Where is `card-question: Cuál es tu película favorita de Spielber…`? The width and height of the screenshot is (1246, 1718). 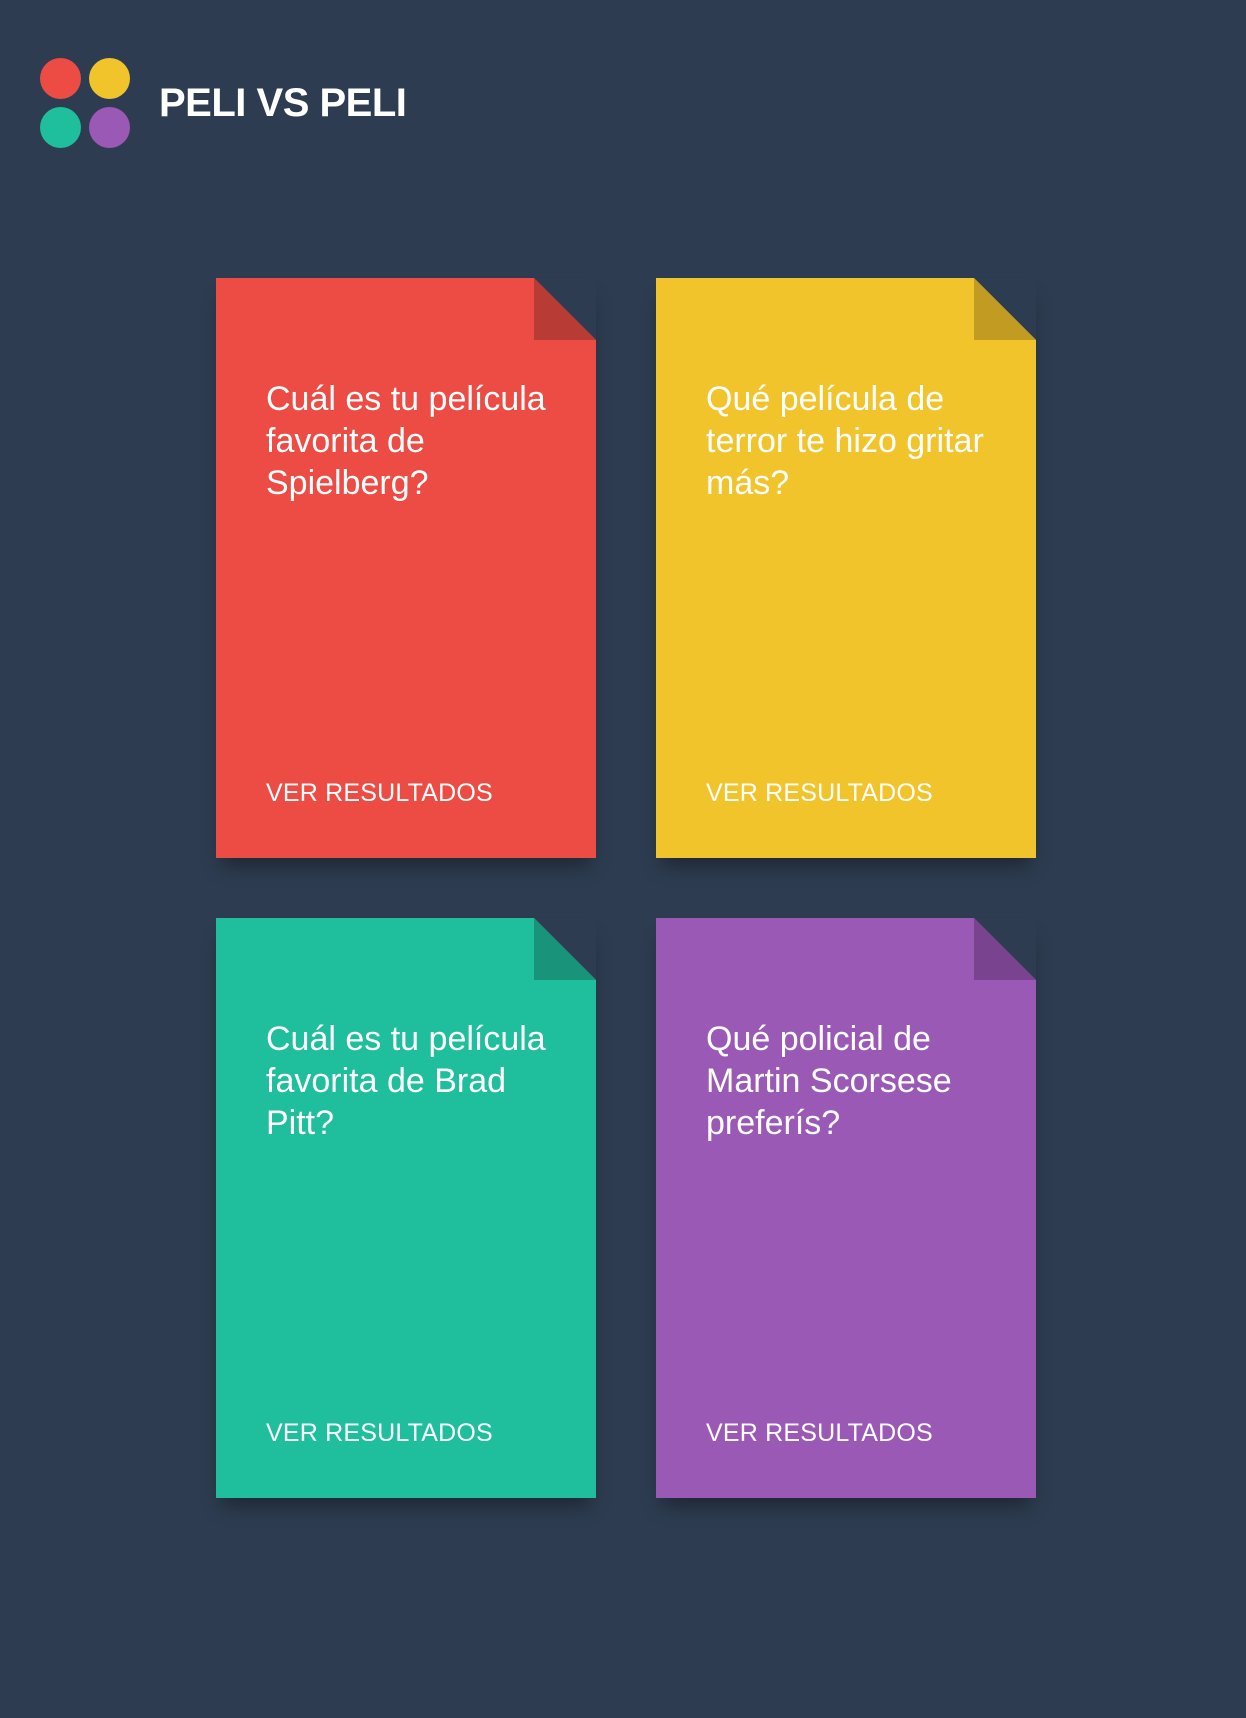
card-question: Cuál es tu película favorita de Spielber… is located at coordinates (406, 441).